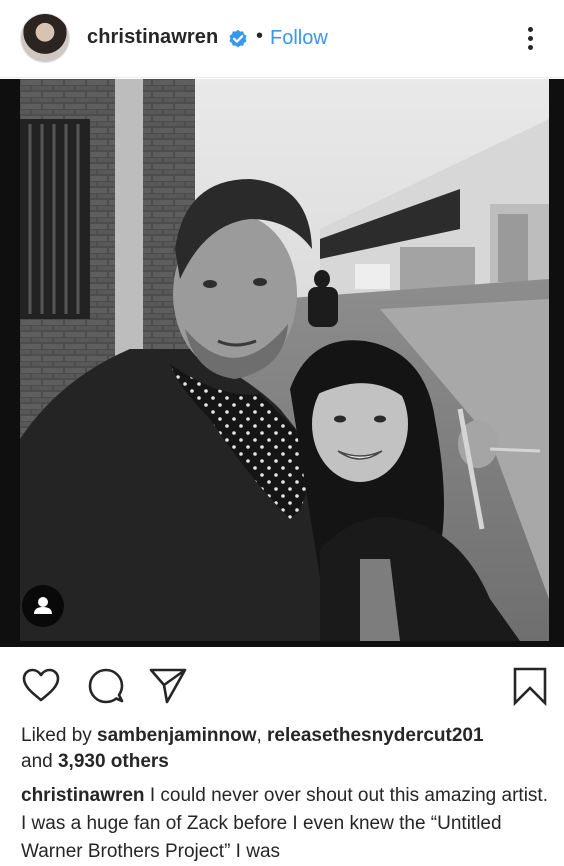 This screenshot has height=866, width=564. I want to click on more-options-icon, so click(531, 39).